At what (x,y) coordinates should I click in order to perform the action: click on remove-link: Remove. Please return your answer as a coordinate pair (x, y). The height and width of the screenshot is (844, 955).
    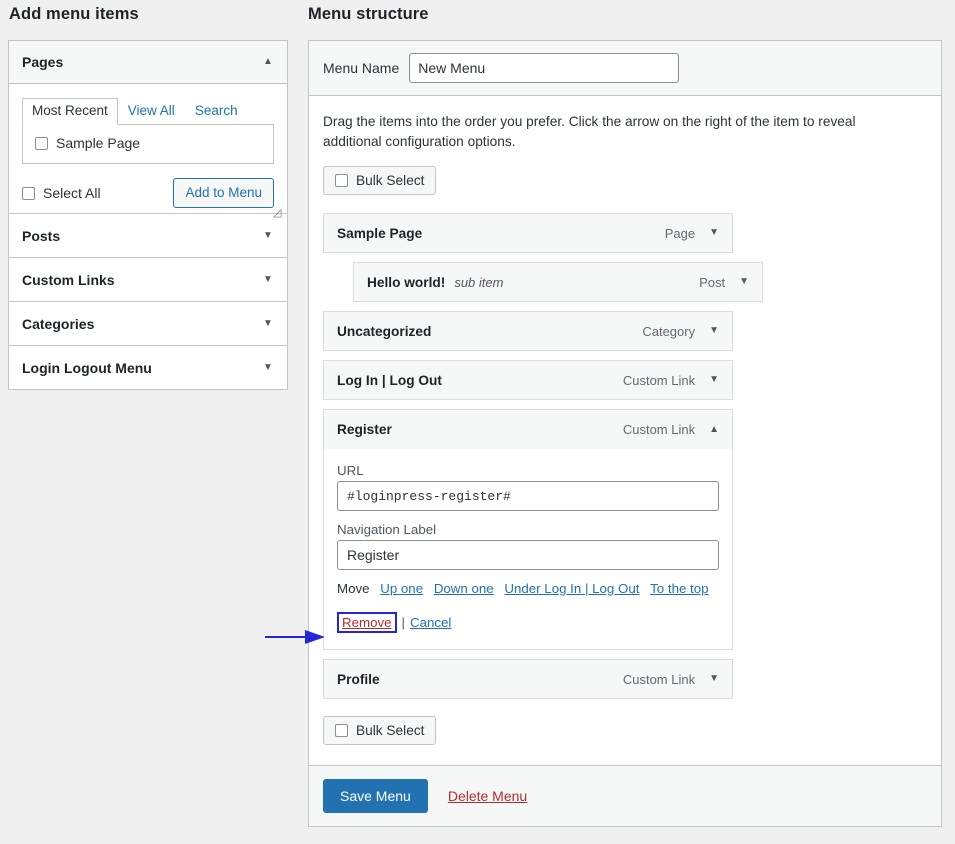
    Looking at the image, I should click on (367, 622).